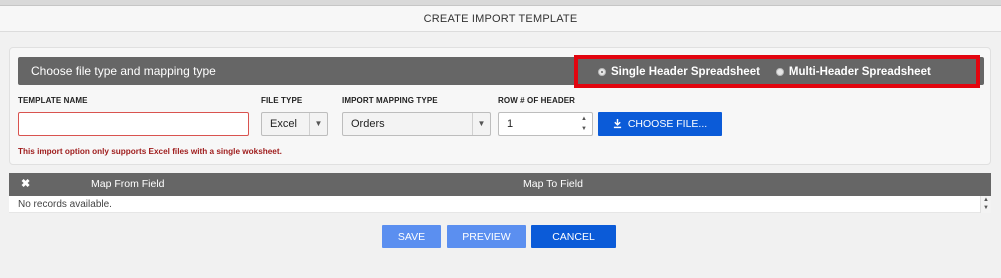 The height and width of the screenshot is (278, 1001). Describe the element at coordinates (390, 100) in the screenshot. I see `mapping-type-label: IMPORT MAPPING TYPE` at that location.